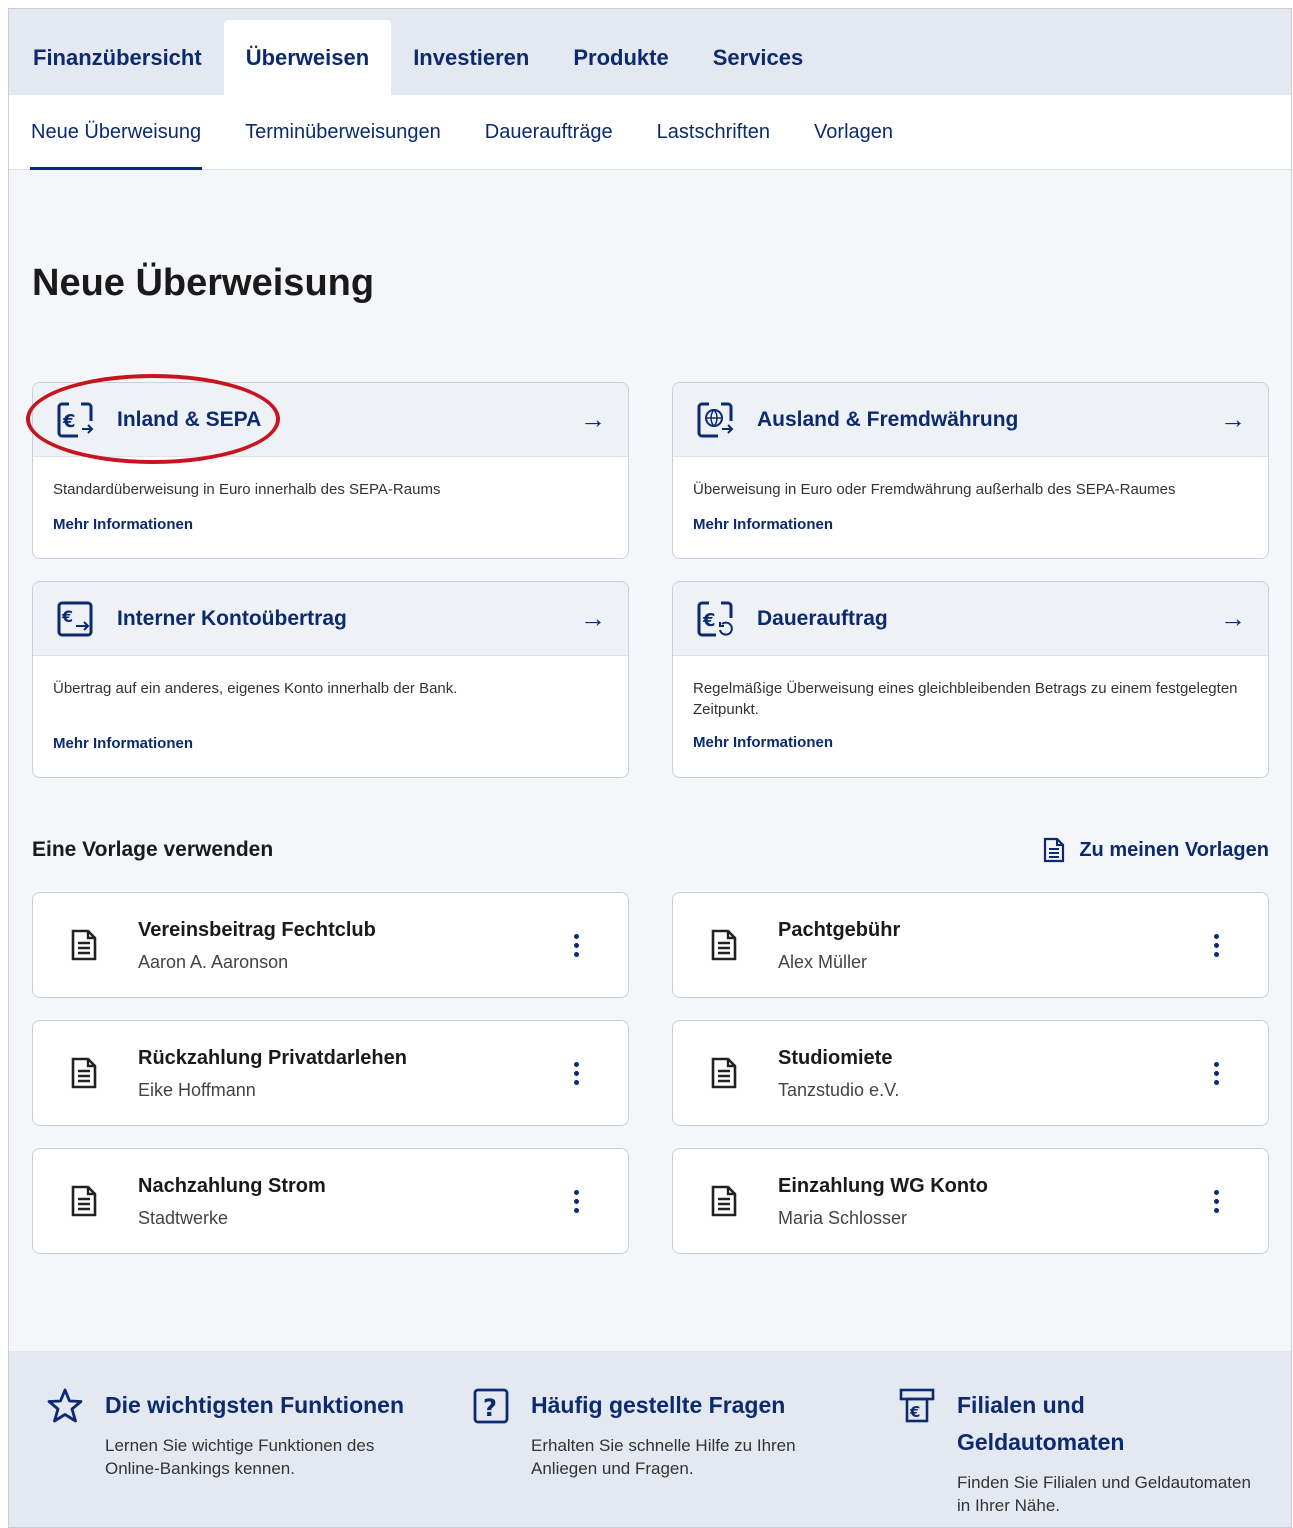  What do you see at coordinates (471, 57) in the screenshot?
I see `tab-investieren: Investieren` at bounding box center [471, 57].